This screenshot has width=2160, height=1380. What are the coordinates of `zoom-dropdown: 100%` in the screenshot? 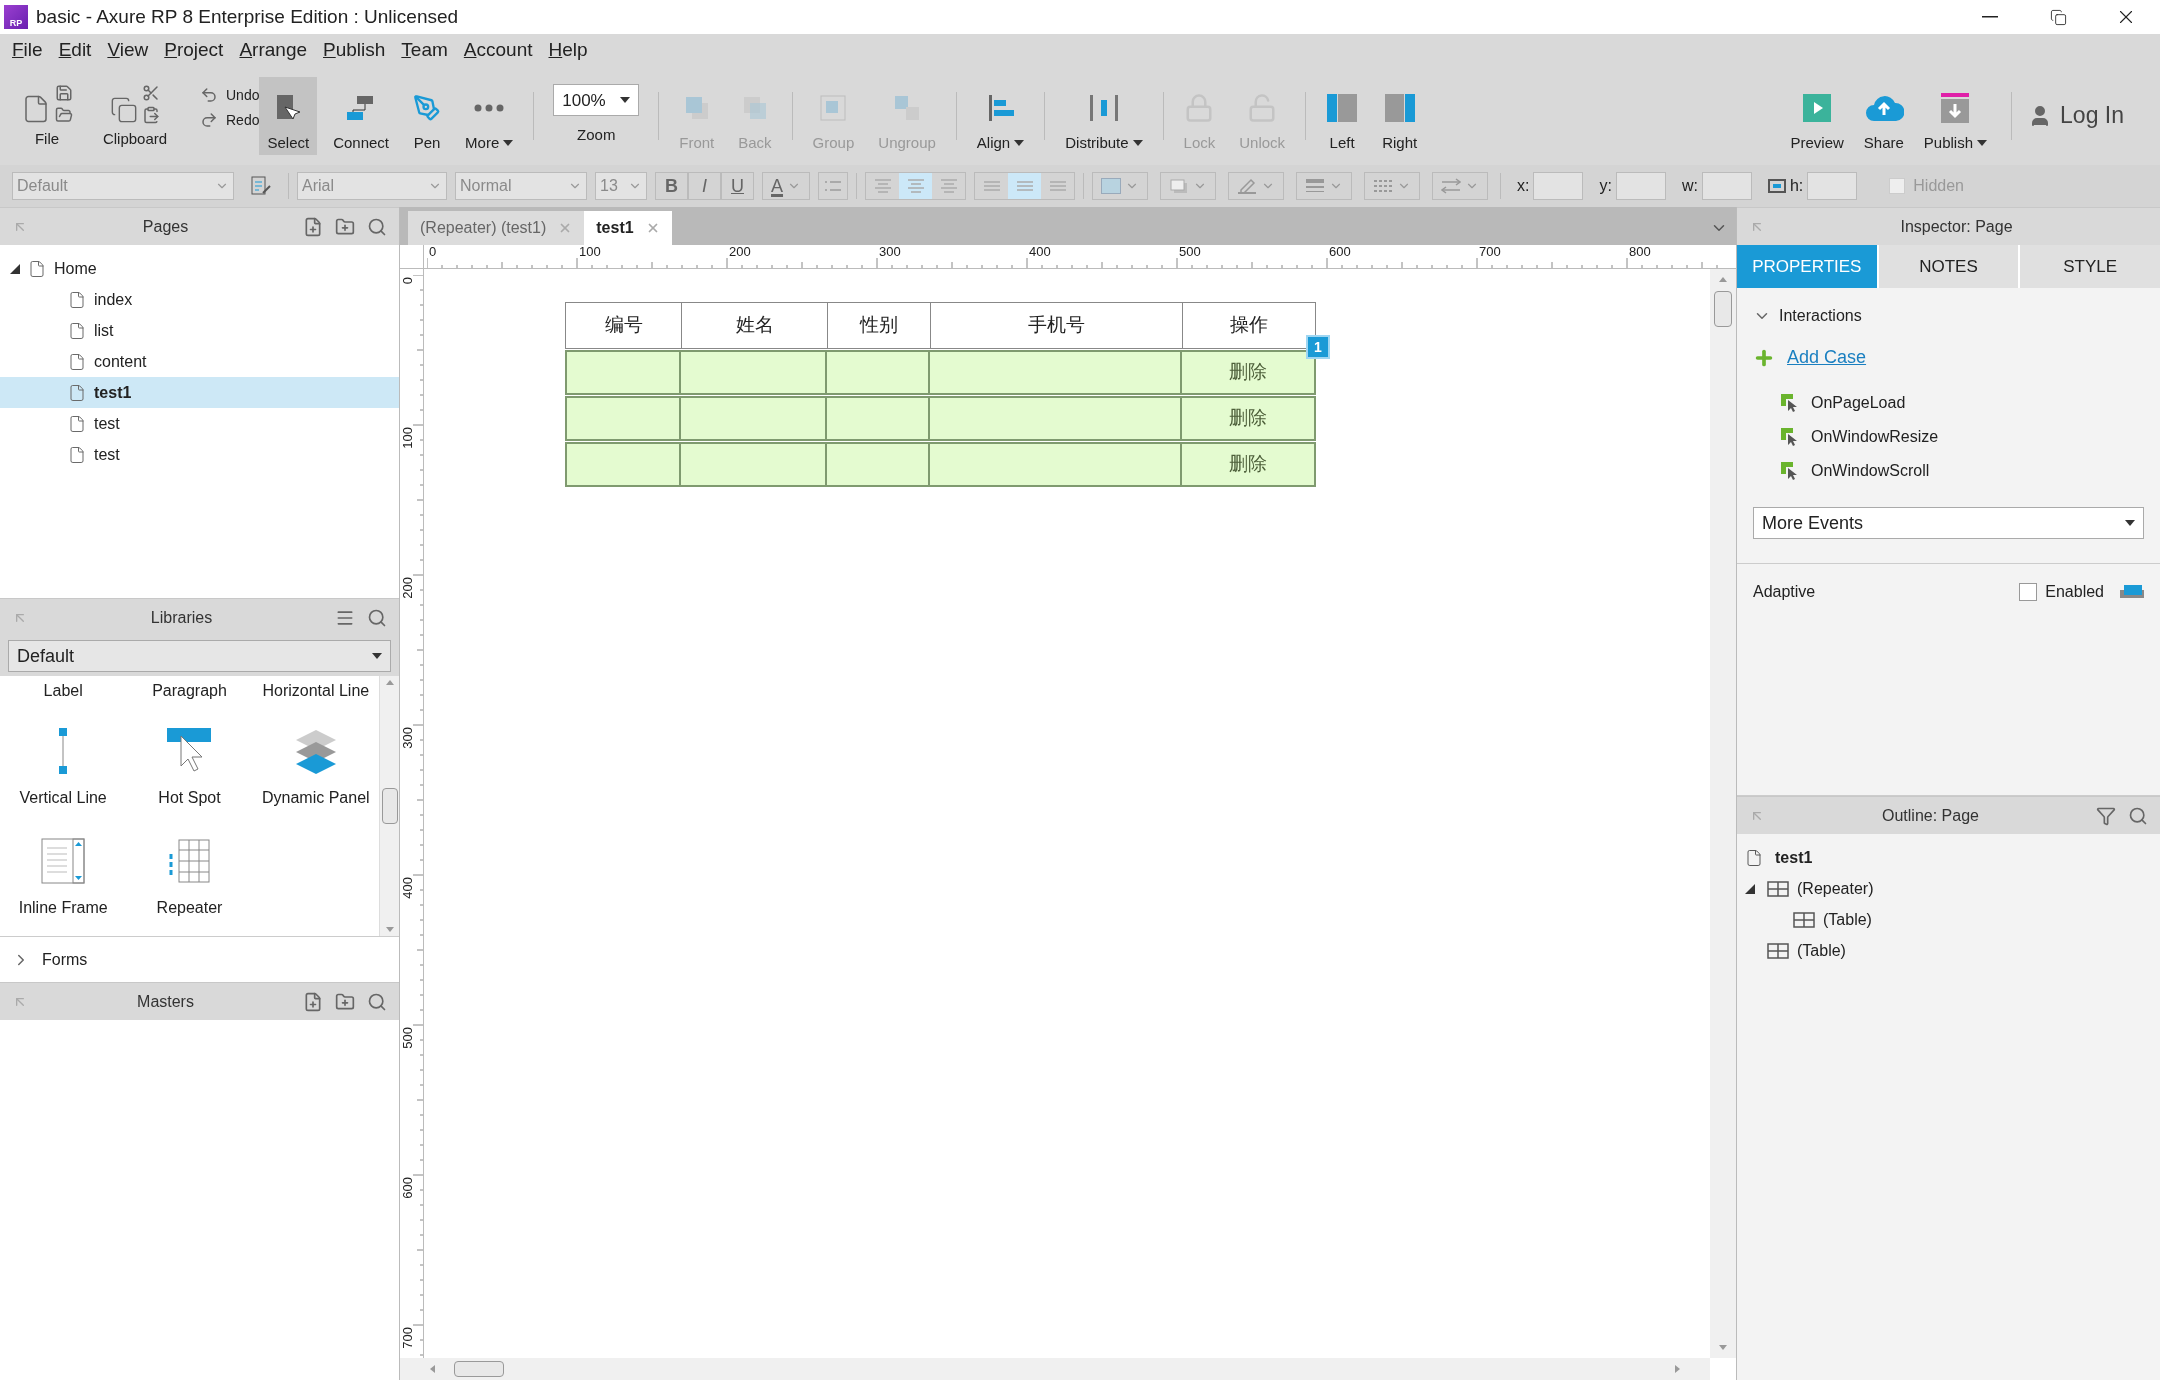 It's located at (596, 100).